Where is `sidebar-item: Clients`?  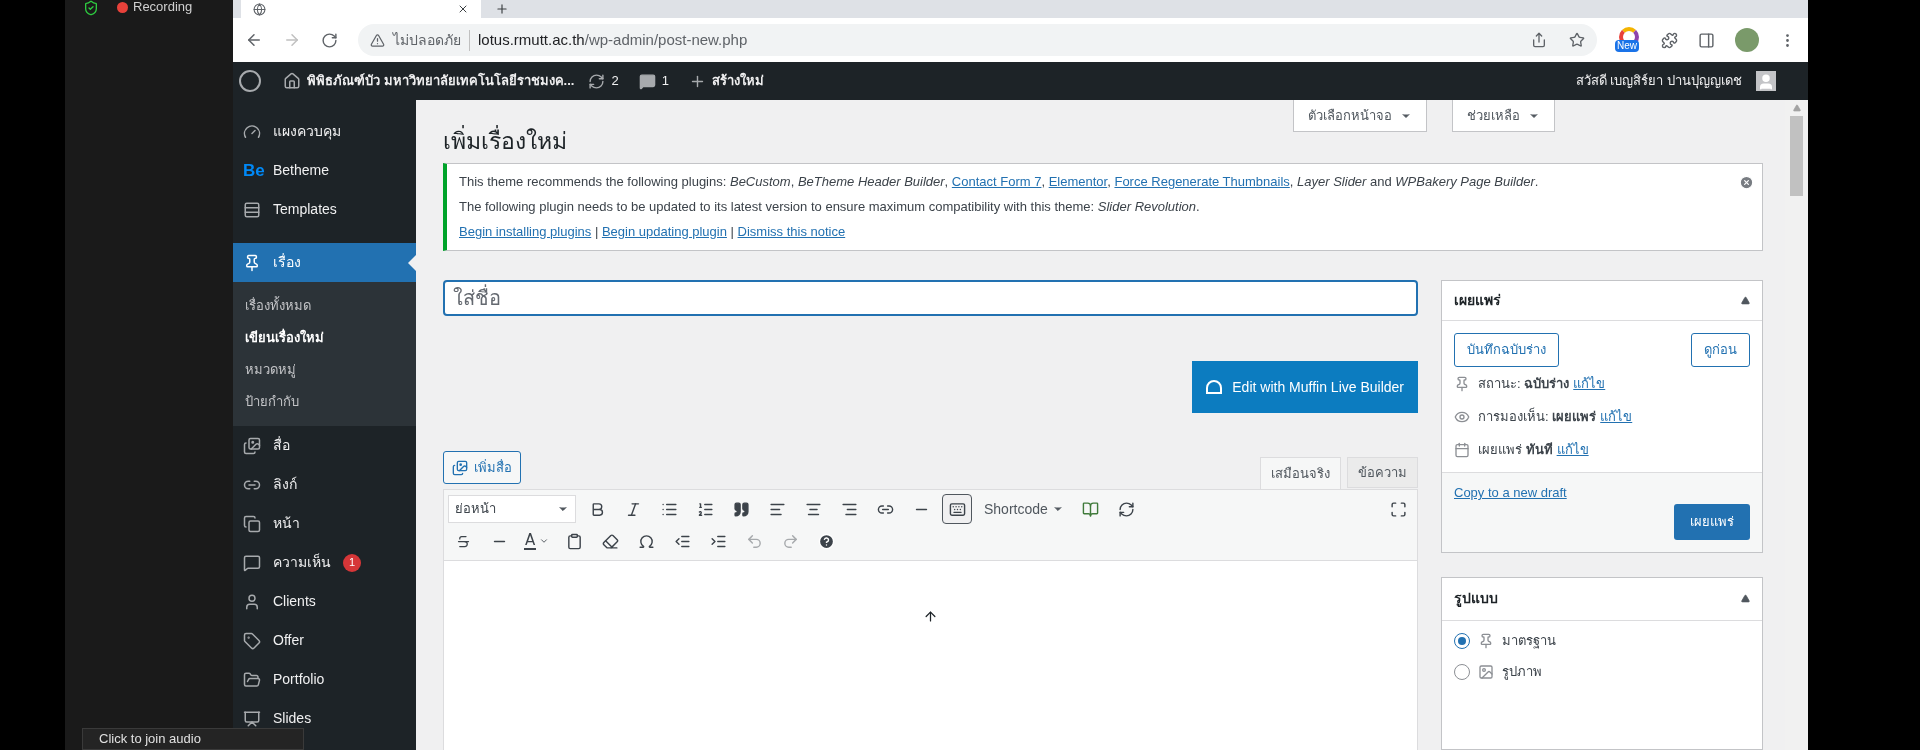 sidebar-item: Clients is located at coordinates (324, 601).